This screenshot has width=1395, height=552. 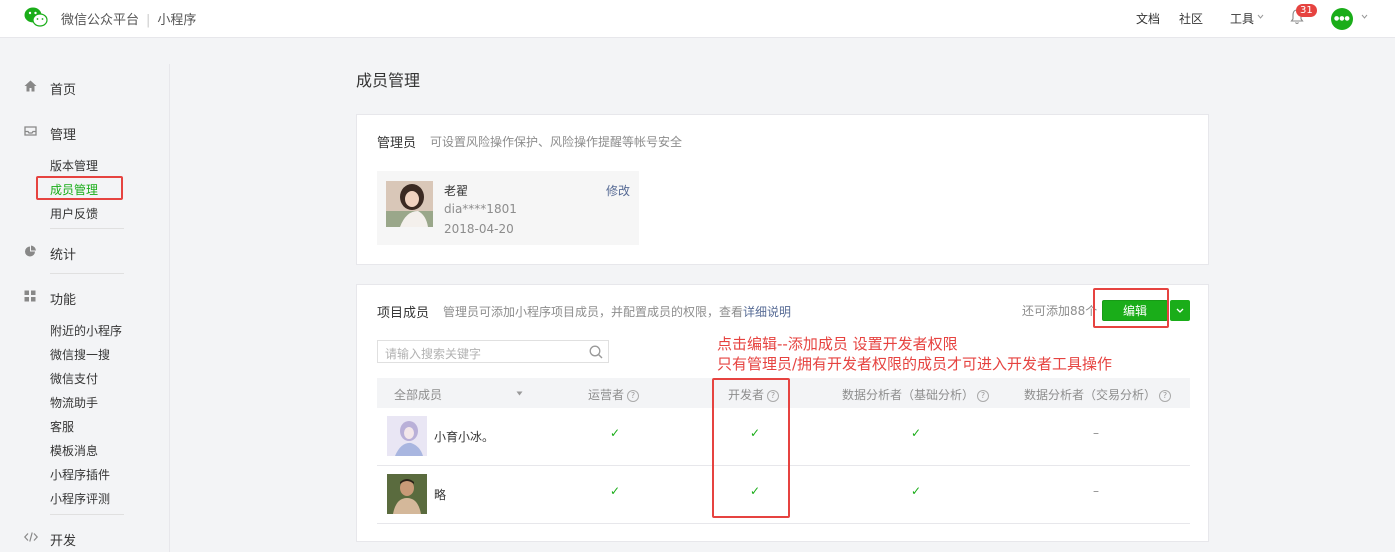 What do you see at coordinates (1364, 16) in the screenshot?
I see `account-chevron-down-icon` at bounding box center [1364, 16].